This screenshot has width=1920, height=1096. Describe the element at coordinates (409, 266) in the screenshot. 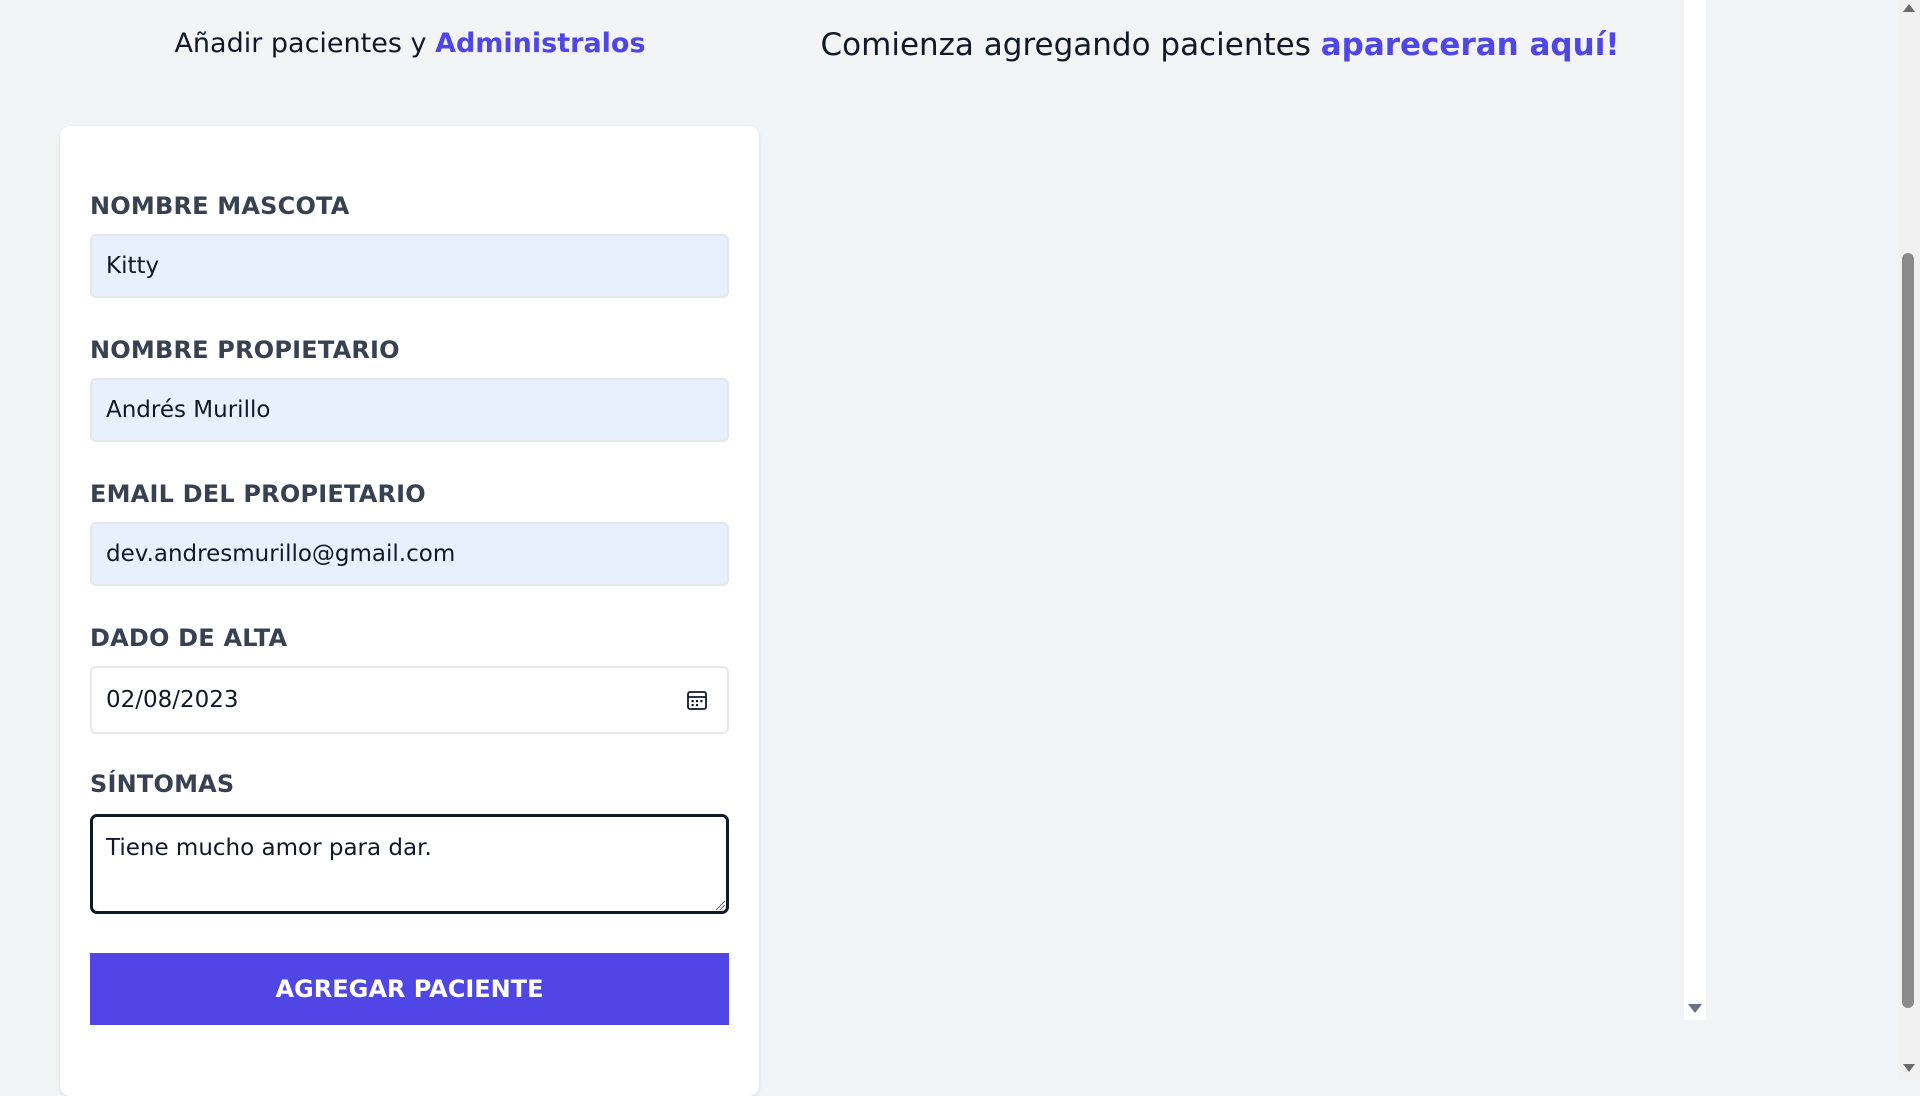

I see `pet-name-input` at that location.